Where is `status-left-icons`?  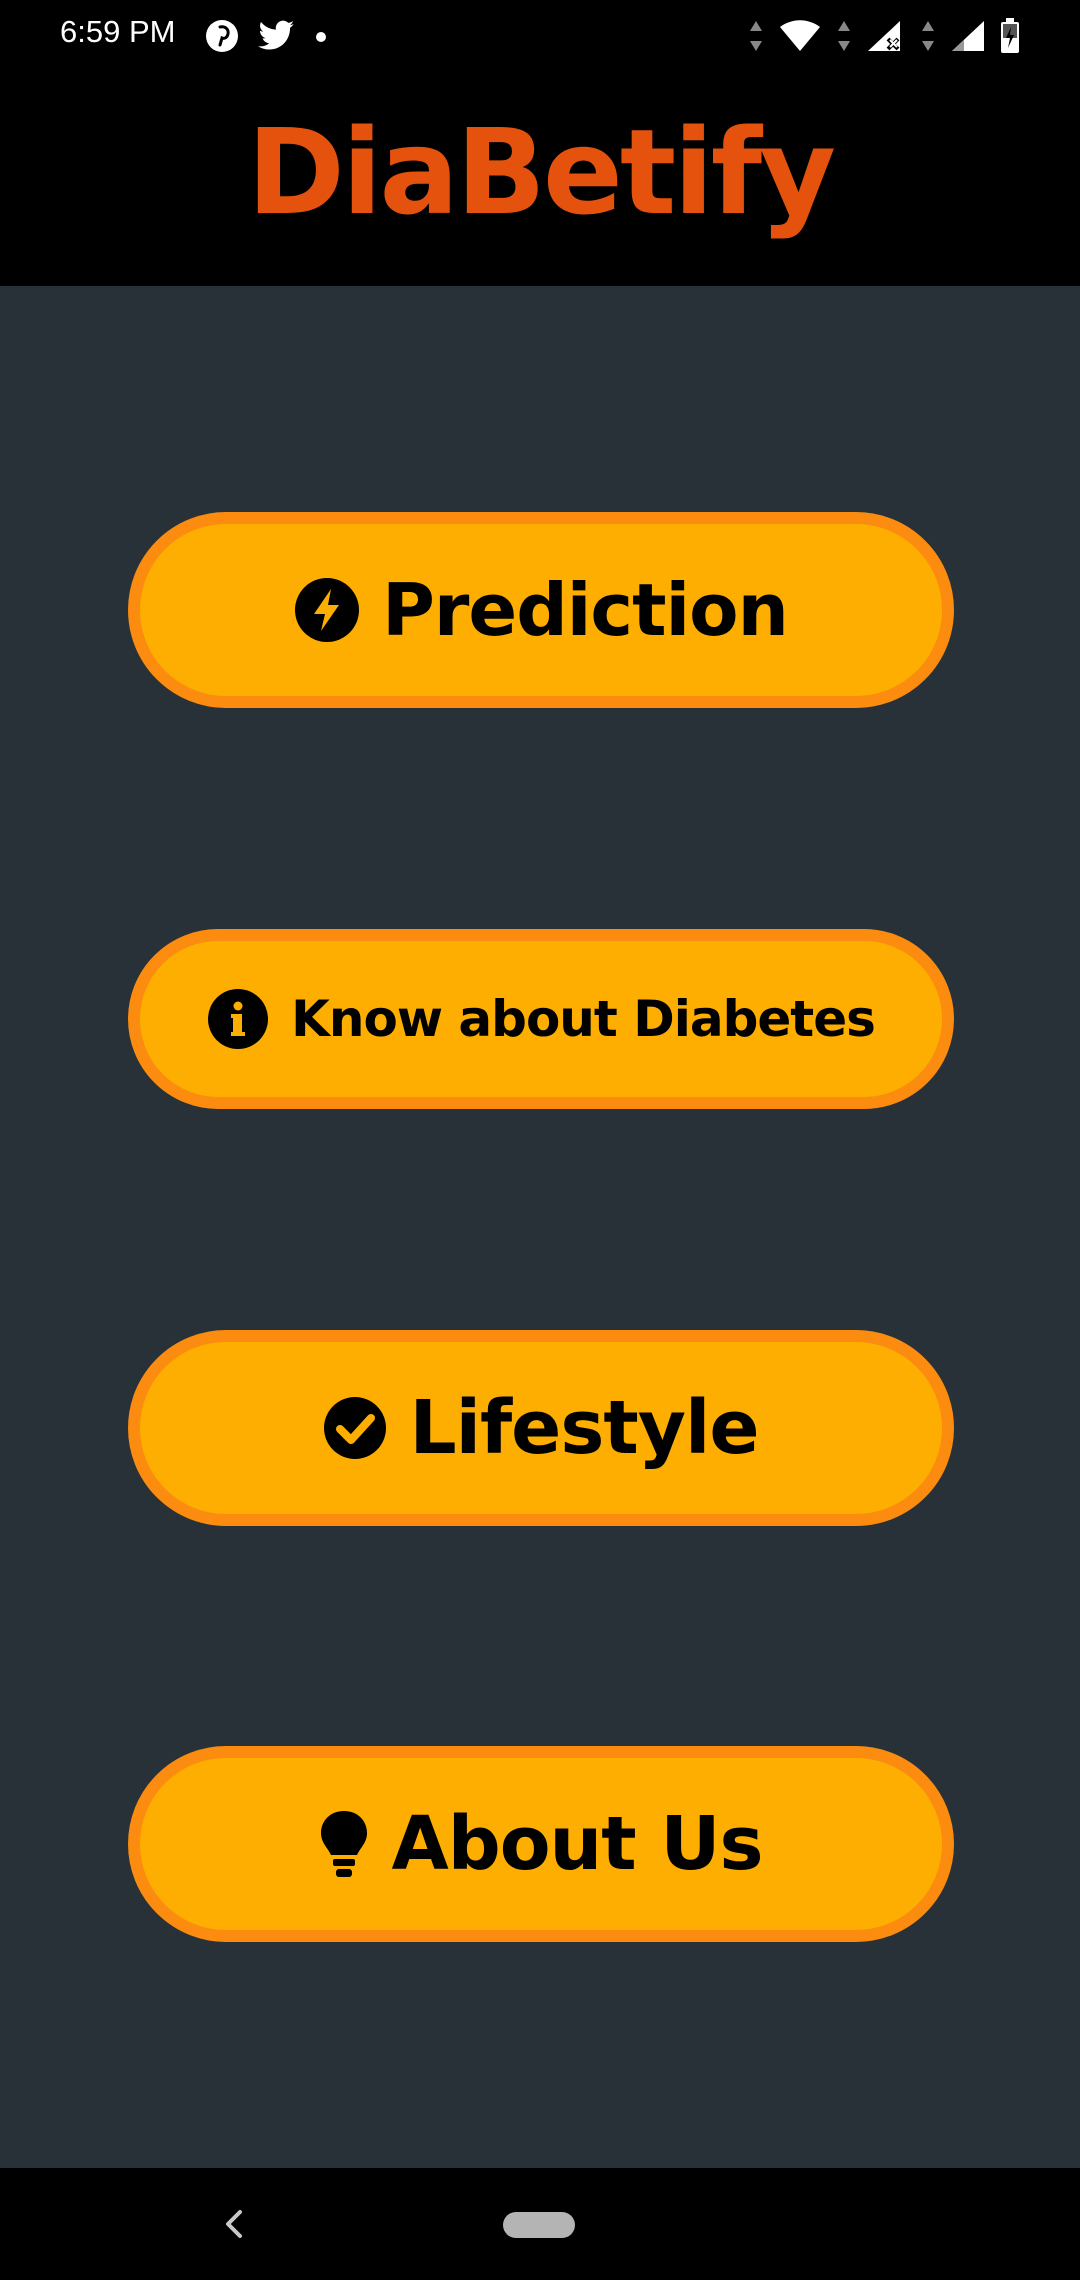 status-left-icons is located at coordinates (266, 38).